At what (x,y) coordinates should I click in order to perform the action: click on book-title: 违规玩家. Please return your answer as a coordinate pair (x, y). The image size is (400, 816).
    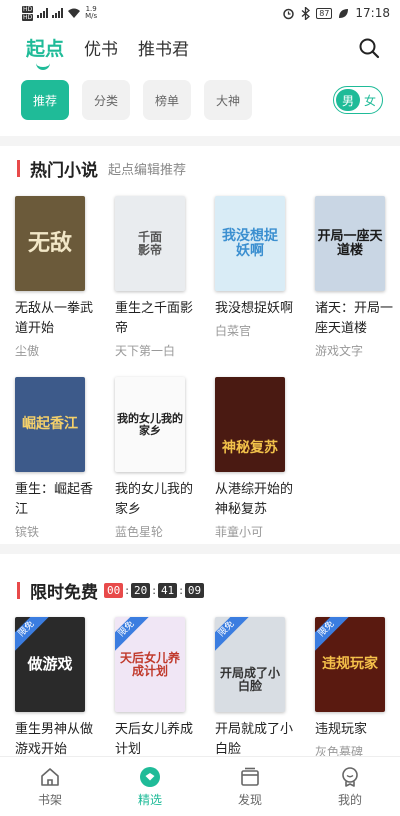
    Looking at the image, I should click on (341, 729).